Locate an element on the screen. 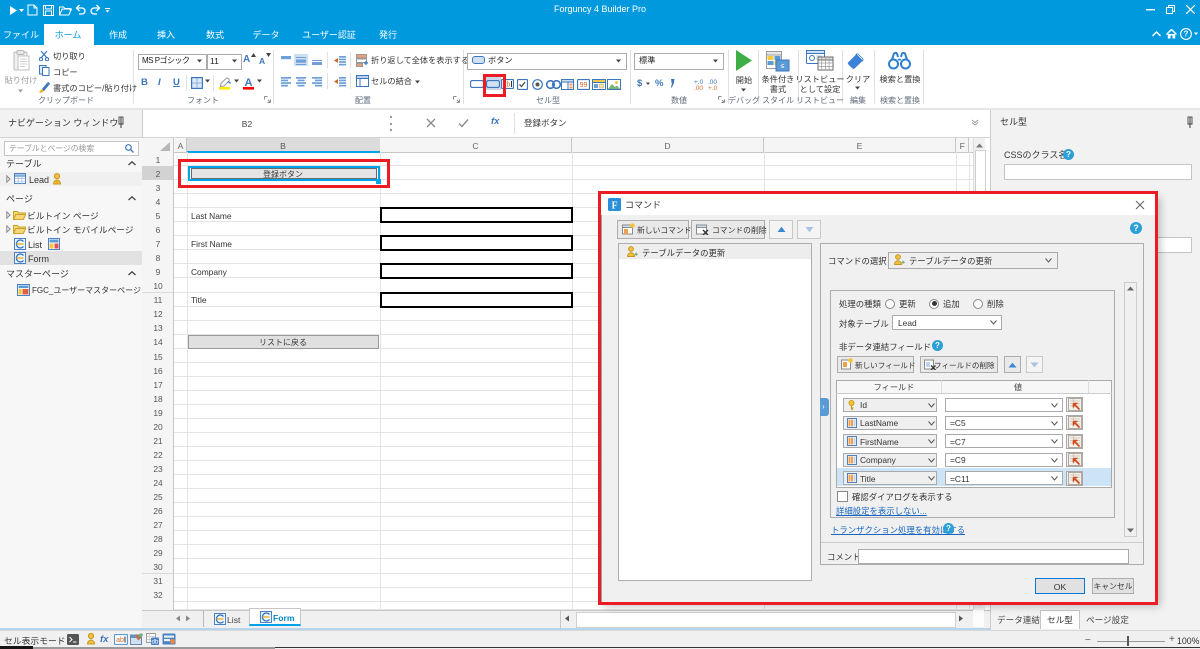  svg-text: ab is located at coordinates (120, 640).